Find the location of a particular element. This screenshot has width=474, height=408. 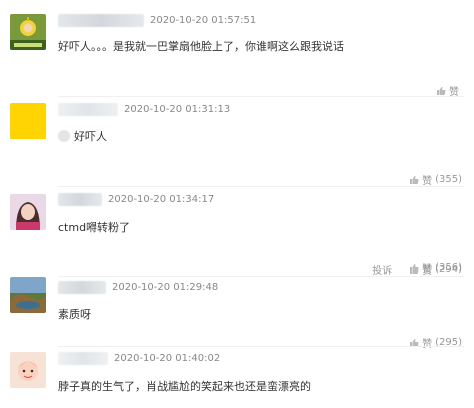

comment-meta: 2020-10-20 01:34:17 is located at coordinates (136, 199).